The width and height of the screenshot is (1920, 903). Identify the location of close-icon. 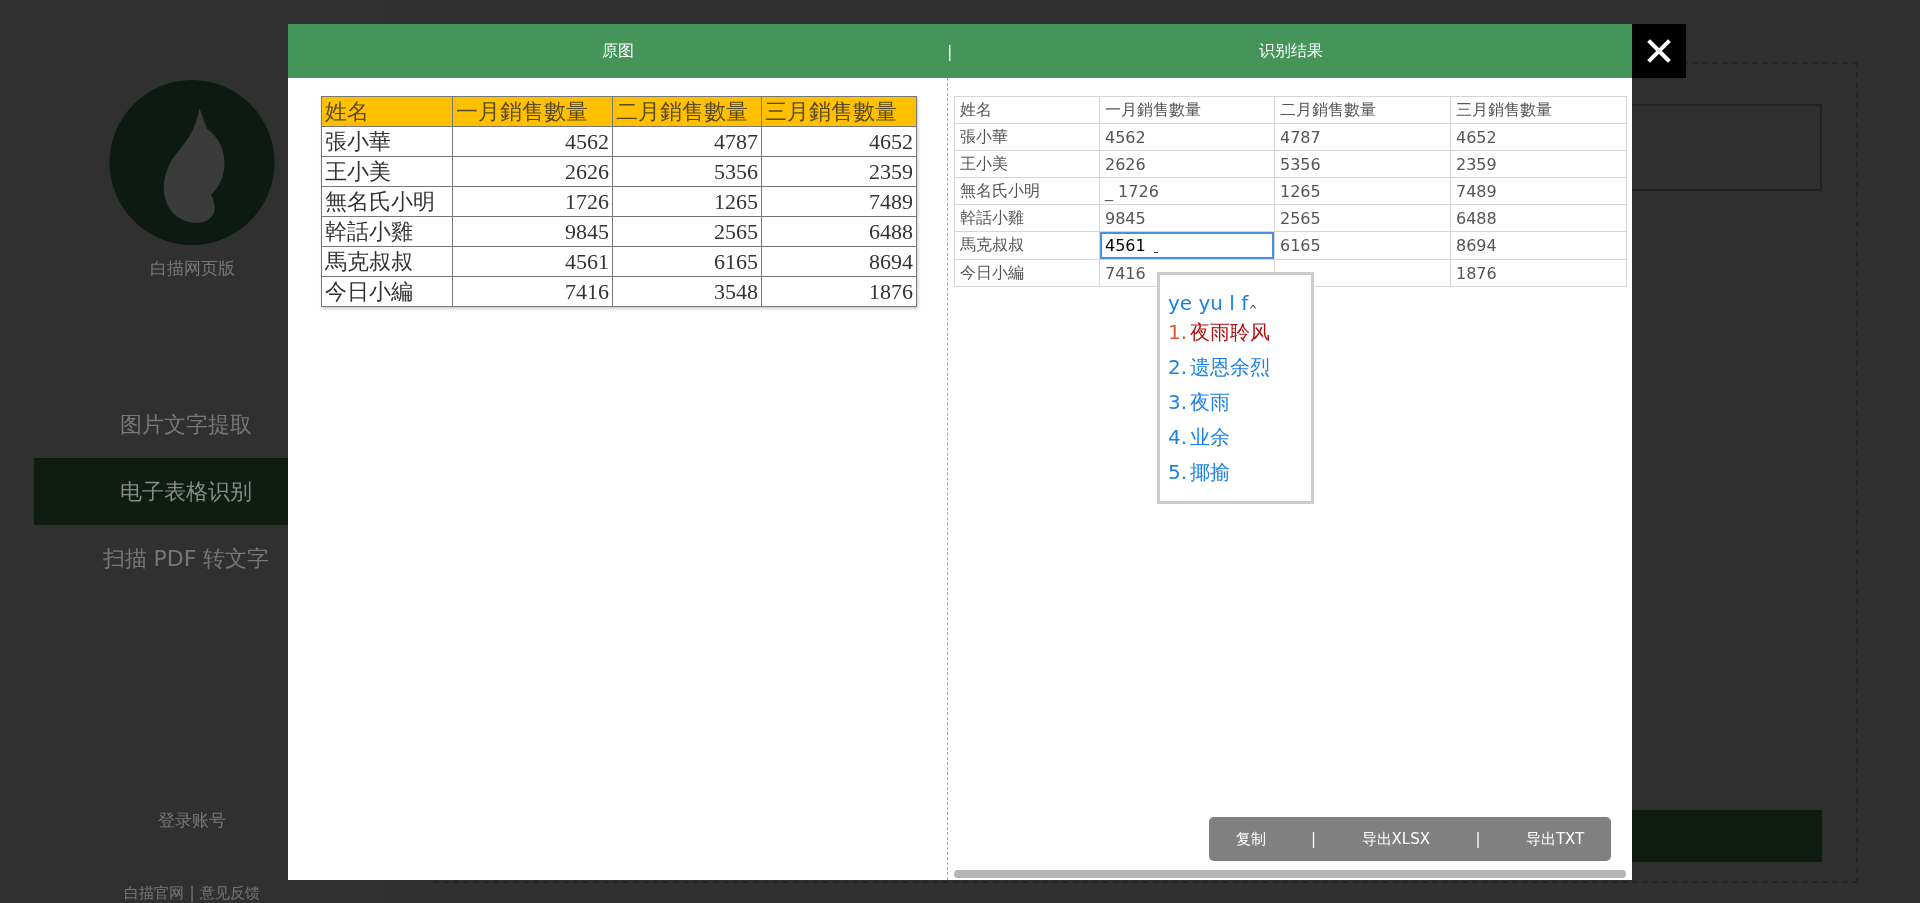
(1659, 51).